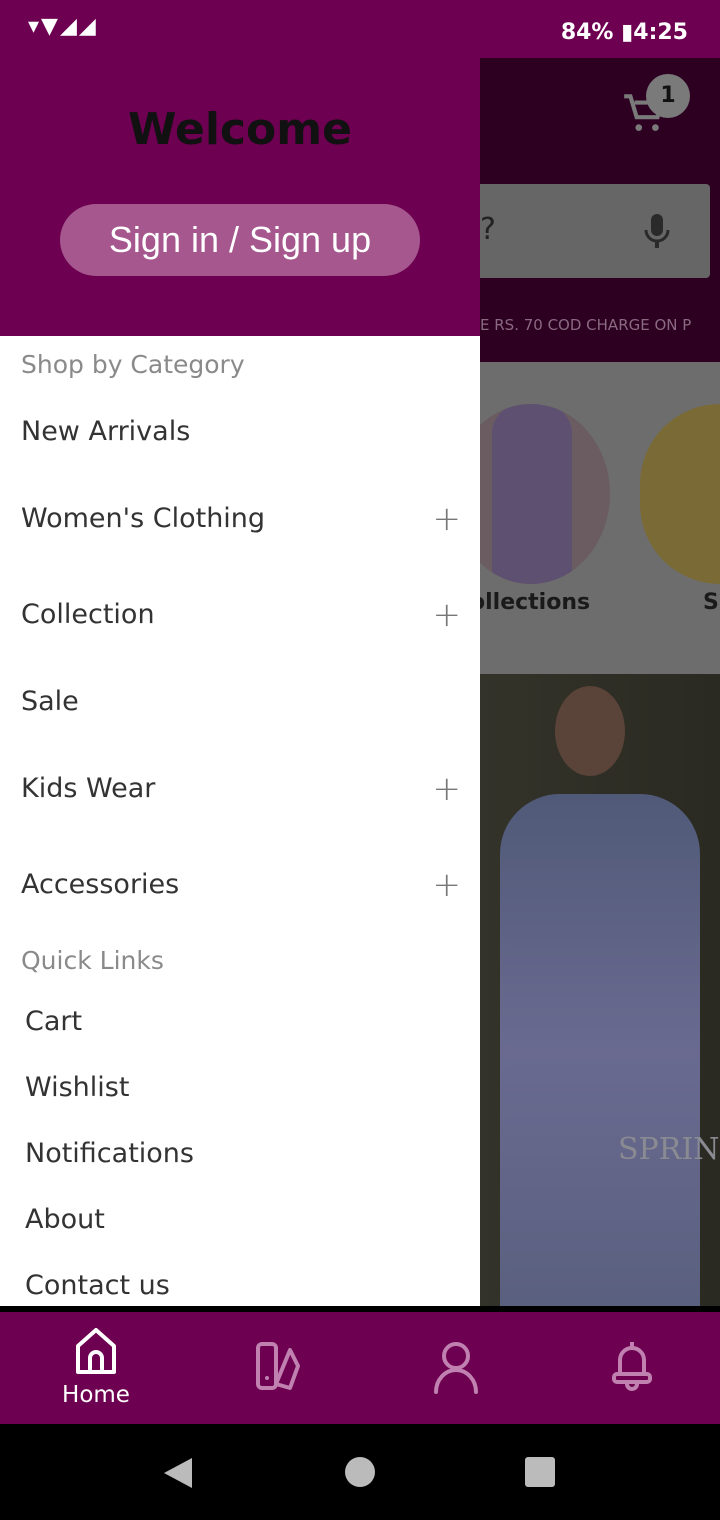 The width and height of the screenshot is (720, 1520). I want to click on banner-text: SPRIN, so click(669, 1149).